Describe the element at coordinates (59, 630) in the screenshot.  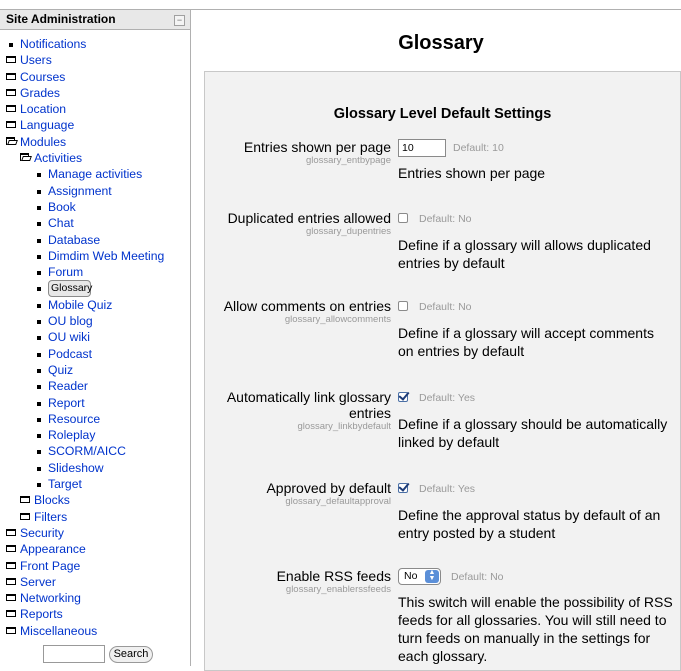
I see `sidebar-item-label: Miscellaneous` at that location.